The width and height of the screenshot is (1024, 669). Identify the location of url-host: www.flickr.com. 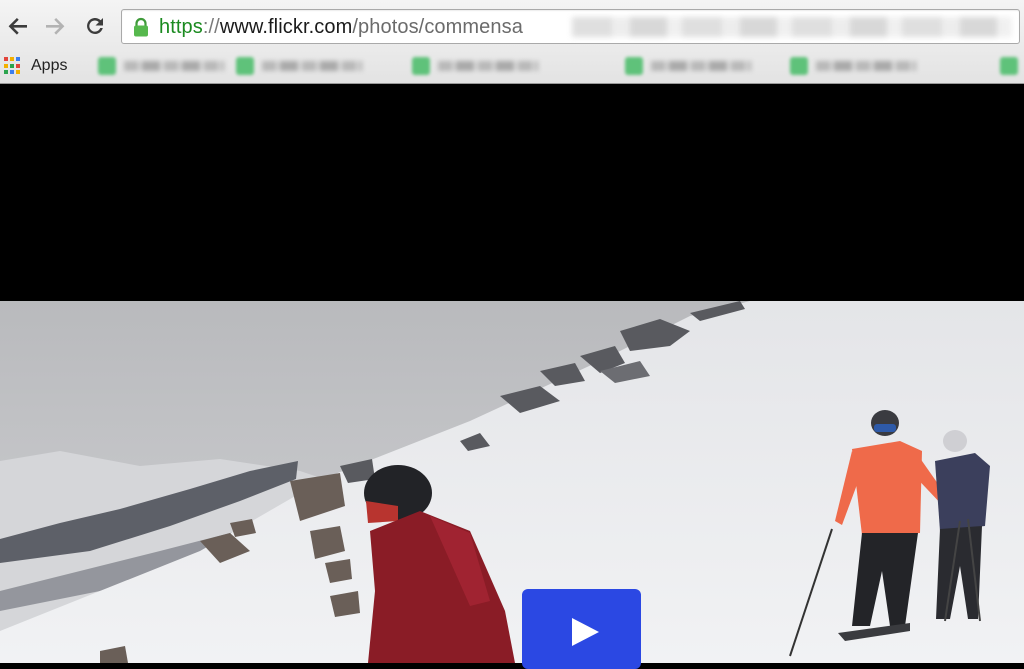
(286, 27).